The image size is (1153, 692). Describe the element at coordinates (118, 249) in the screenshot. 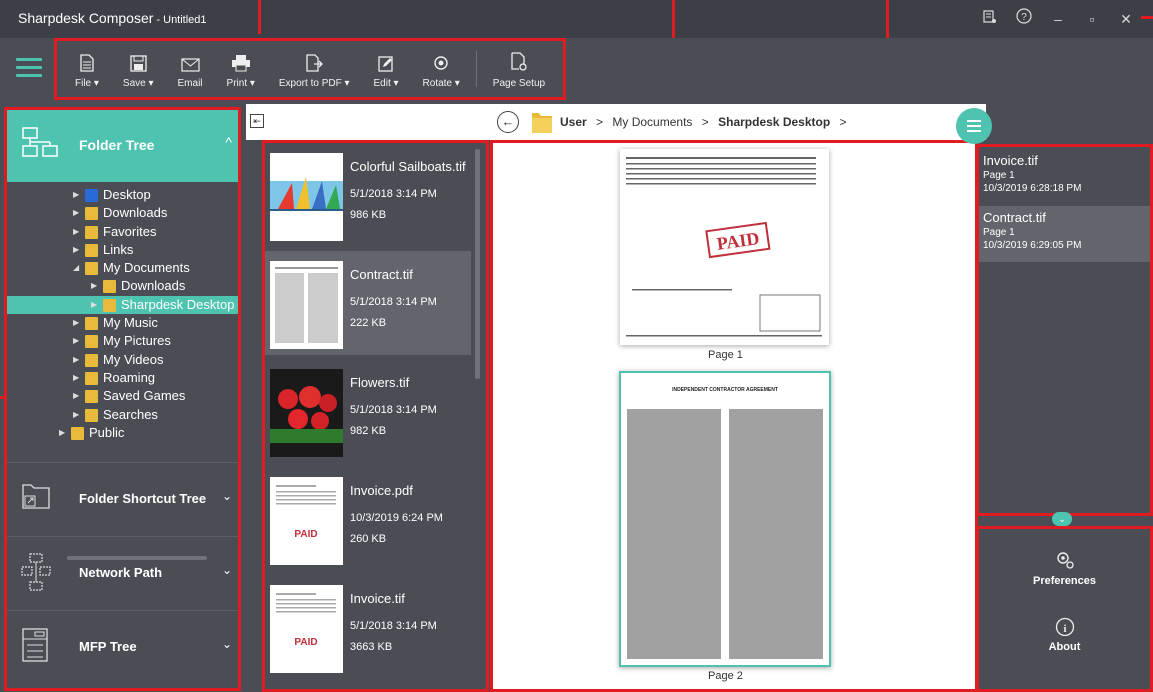

I see `tree-item-label: Links` at that location.